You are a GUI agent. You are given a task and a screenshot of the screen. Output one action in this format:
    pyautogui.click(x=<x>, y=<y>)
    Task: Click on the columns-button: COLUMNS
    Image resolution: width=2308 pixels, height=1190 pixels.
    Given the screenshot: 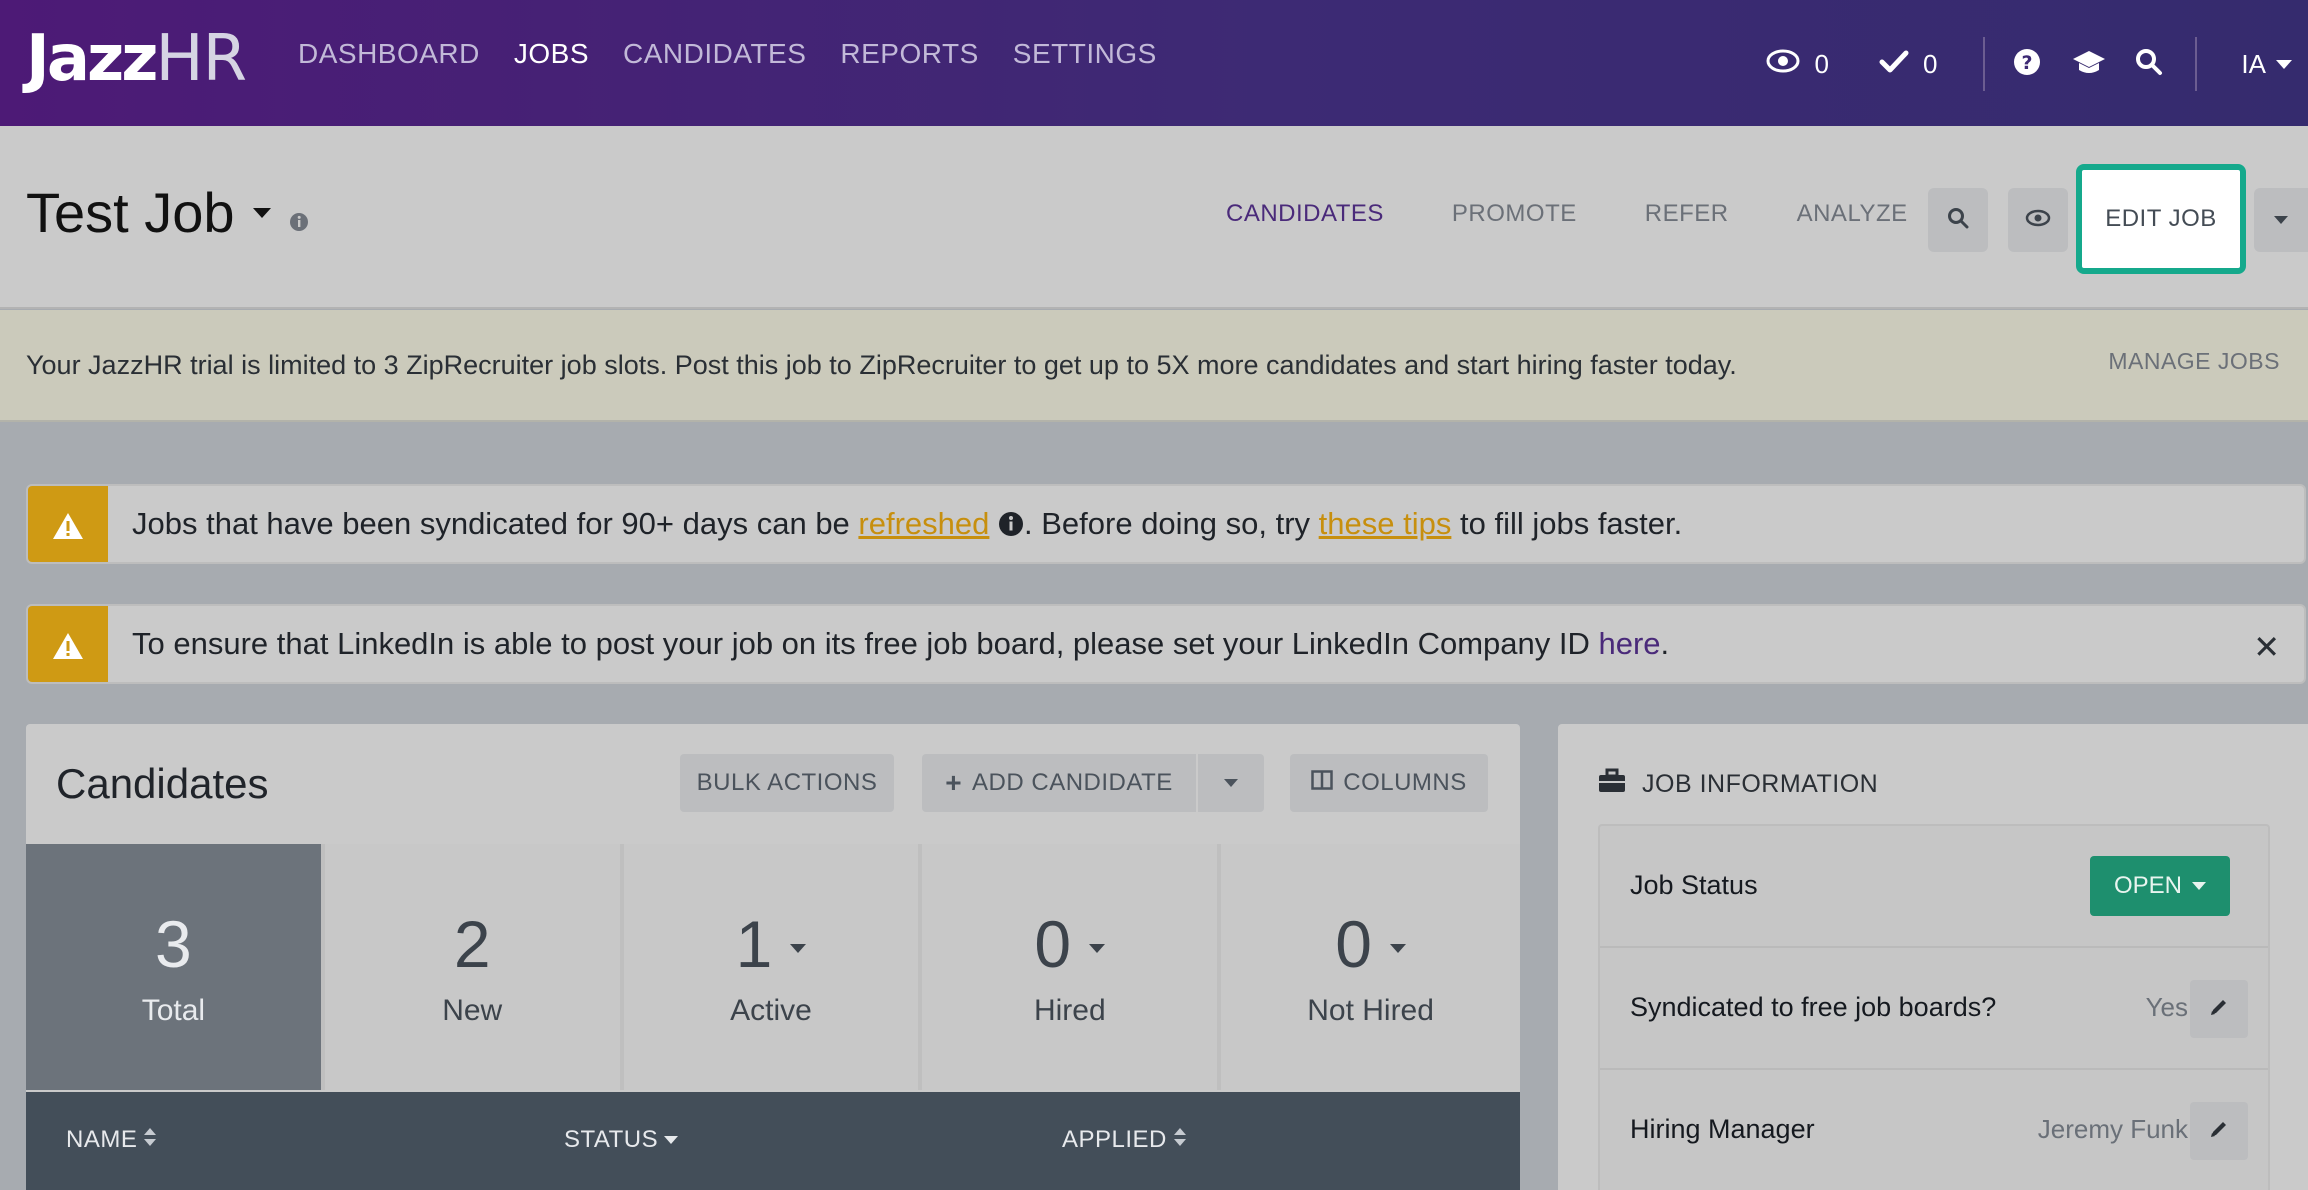 What is the action you would take?
    pyautogui.click(x=1389, y=783)
    